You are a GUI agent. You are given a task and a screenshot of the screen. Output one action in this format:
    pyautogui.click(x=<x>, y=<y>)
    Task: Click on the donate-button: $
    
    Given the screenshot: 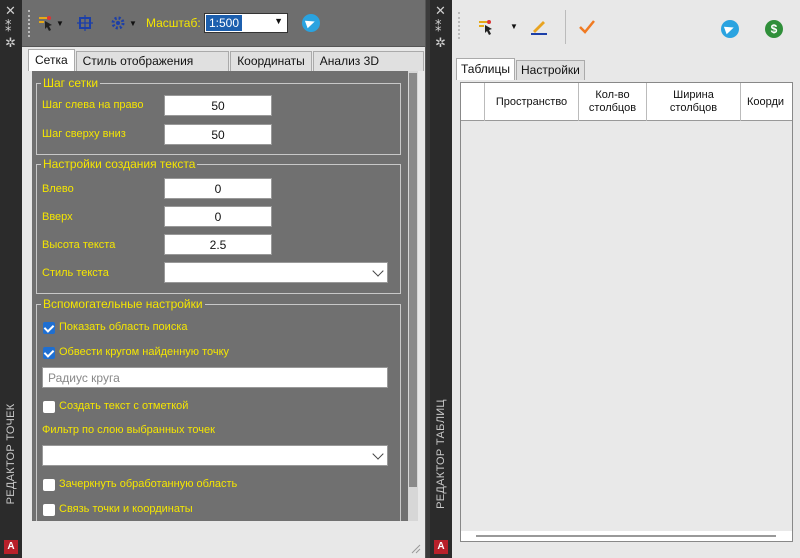 What is the action you would take?
    pyautogui.click(x=774, y=29)
    